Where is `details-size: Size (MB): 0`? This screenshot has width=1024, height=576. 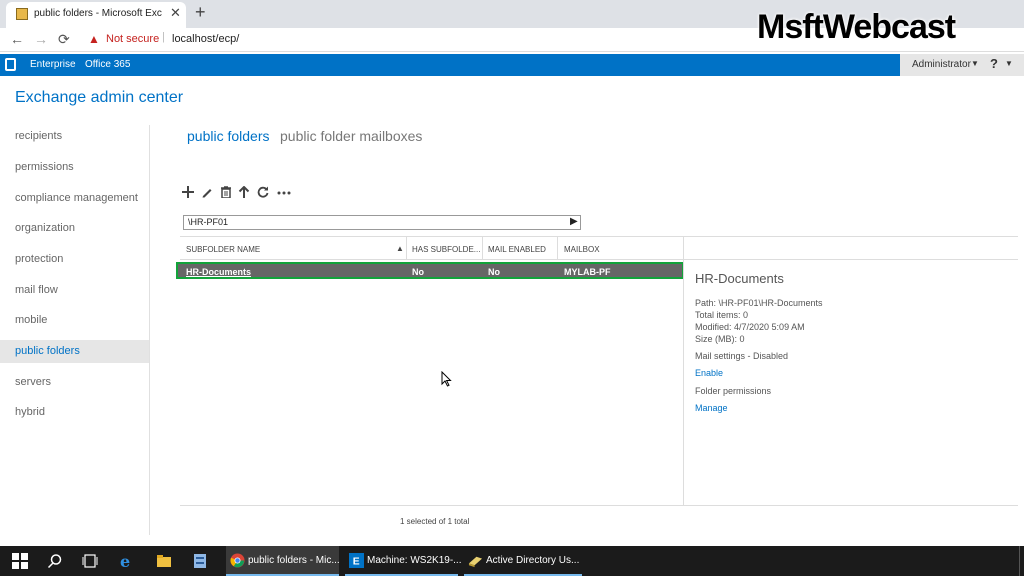
details-size: Size (MB): 0 is located at coordinates (720, 339).